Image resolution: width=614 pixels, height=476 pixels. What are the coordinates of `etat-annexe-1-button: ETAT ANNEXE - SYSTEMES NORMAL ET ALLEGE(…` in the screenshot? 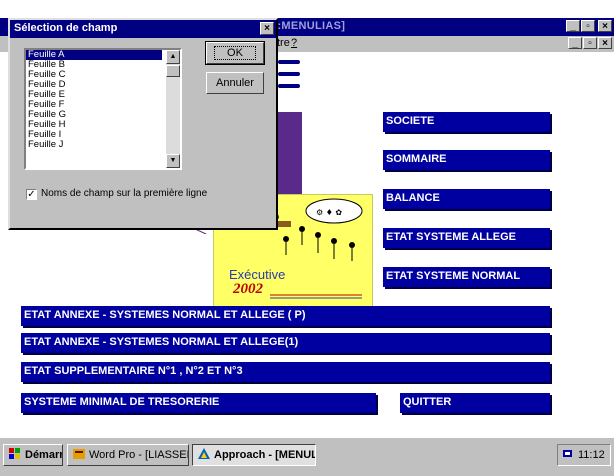 It's located at (285, 343).